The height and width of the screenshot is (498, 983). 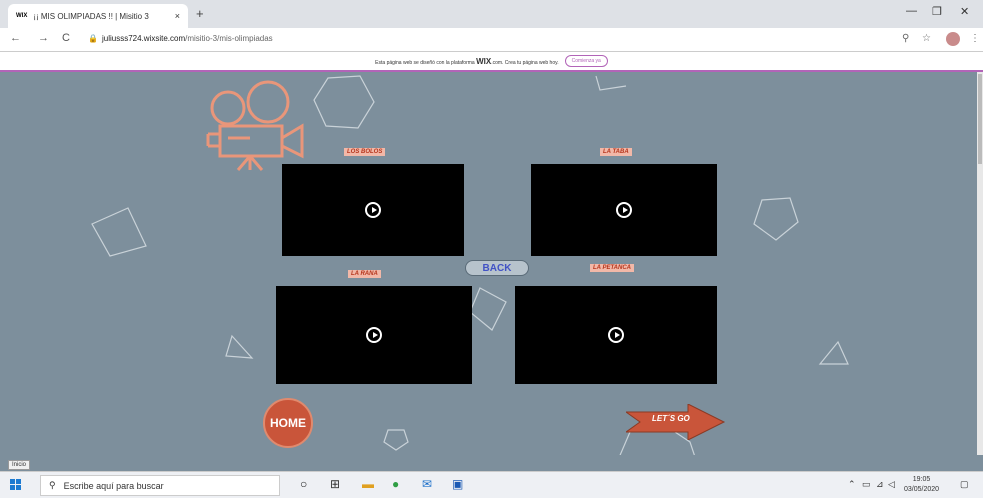 What do you see at coordinates (66, 38) in the screenshot?
I see `reload-button: C` at bounding box center [66, 38].